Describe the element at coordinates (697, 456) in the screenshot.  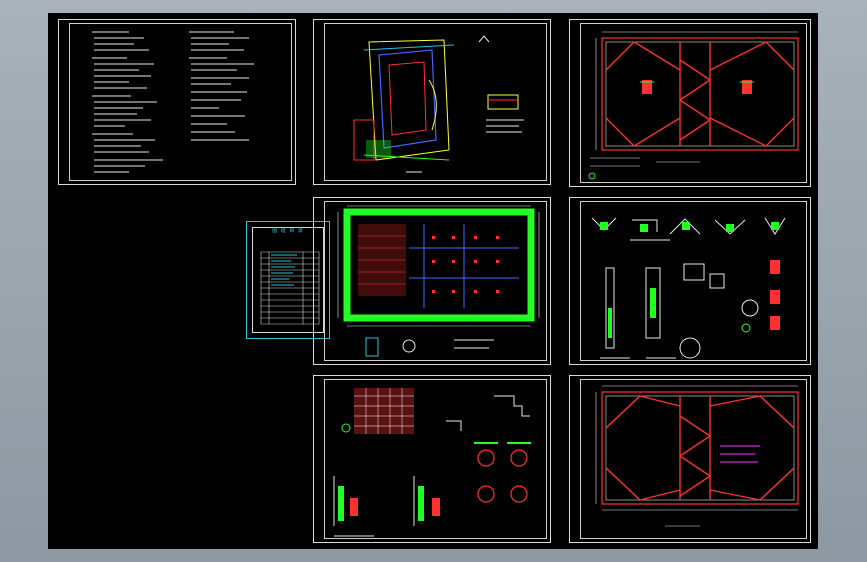
I see `support-plan-2-drawing` at that location.